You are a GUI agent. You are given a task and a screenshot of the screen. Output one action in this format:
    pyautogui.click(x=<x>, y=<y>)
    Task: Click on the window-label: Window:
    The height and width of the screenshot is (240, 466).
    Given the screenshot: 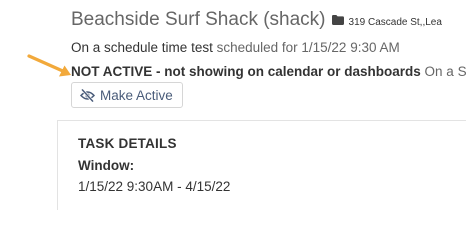 What is the action you would take?
    pyautogui.click(x=106, y=165)
    